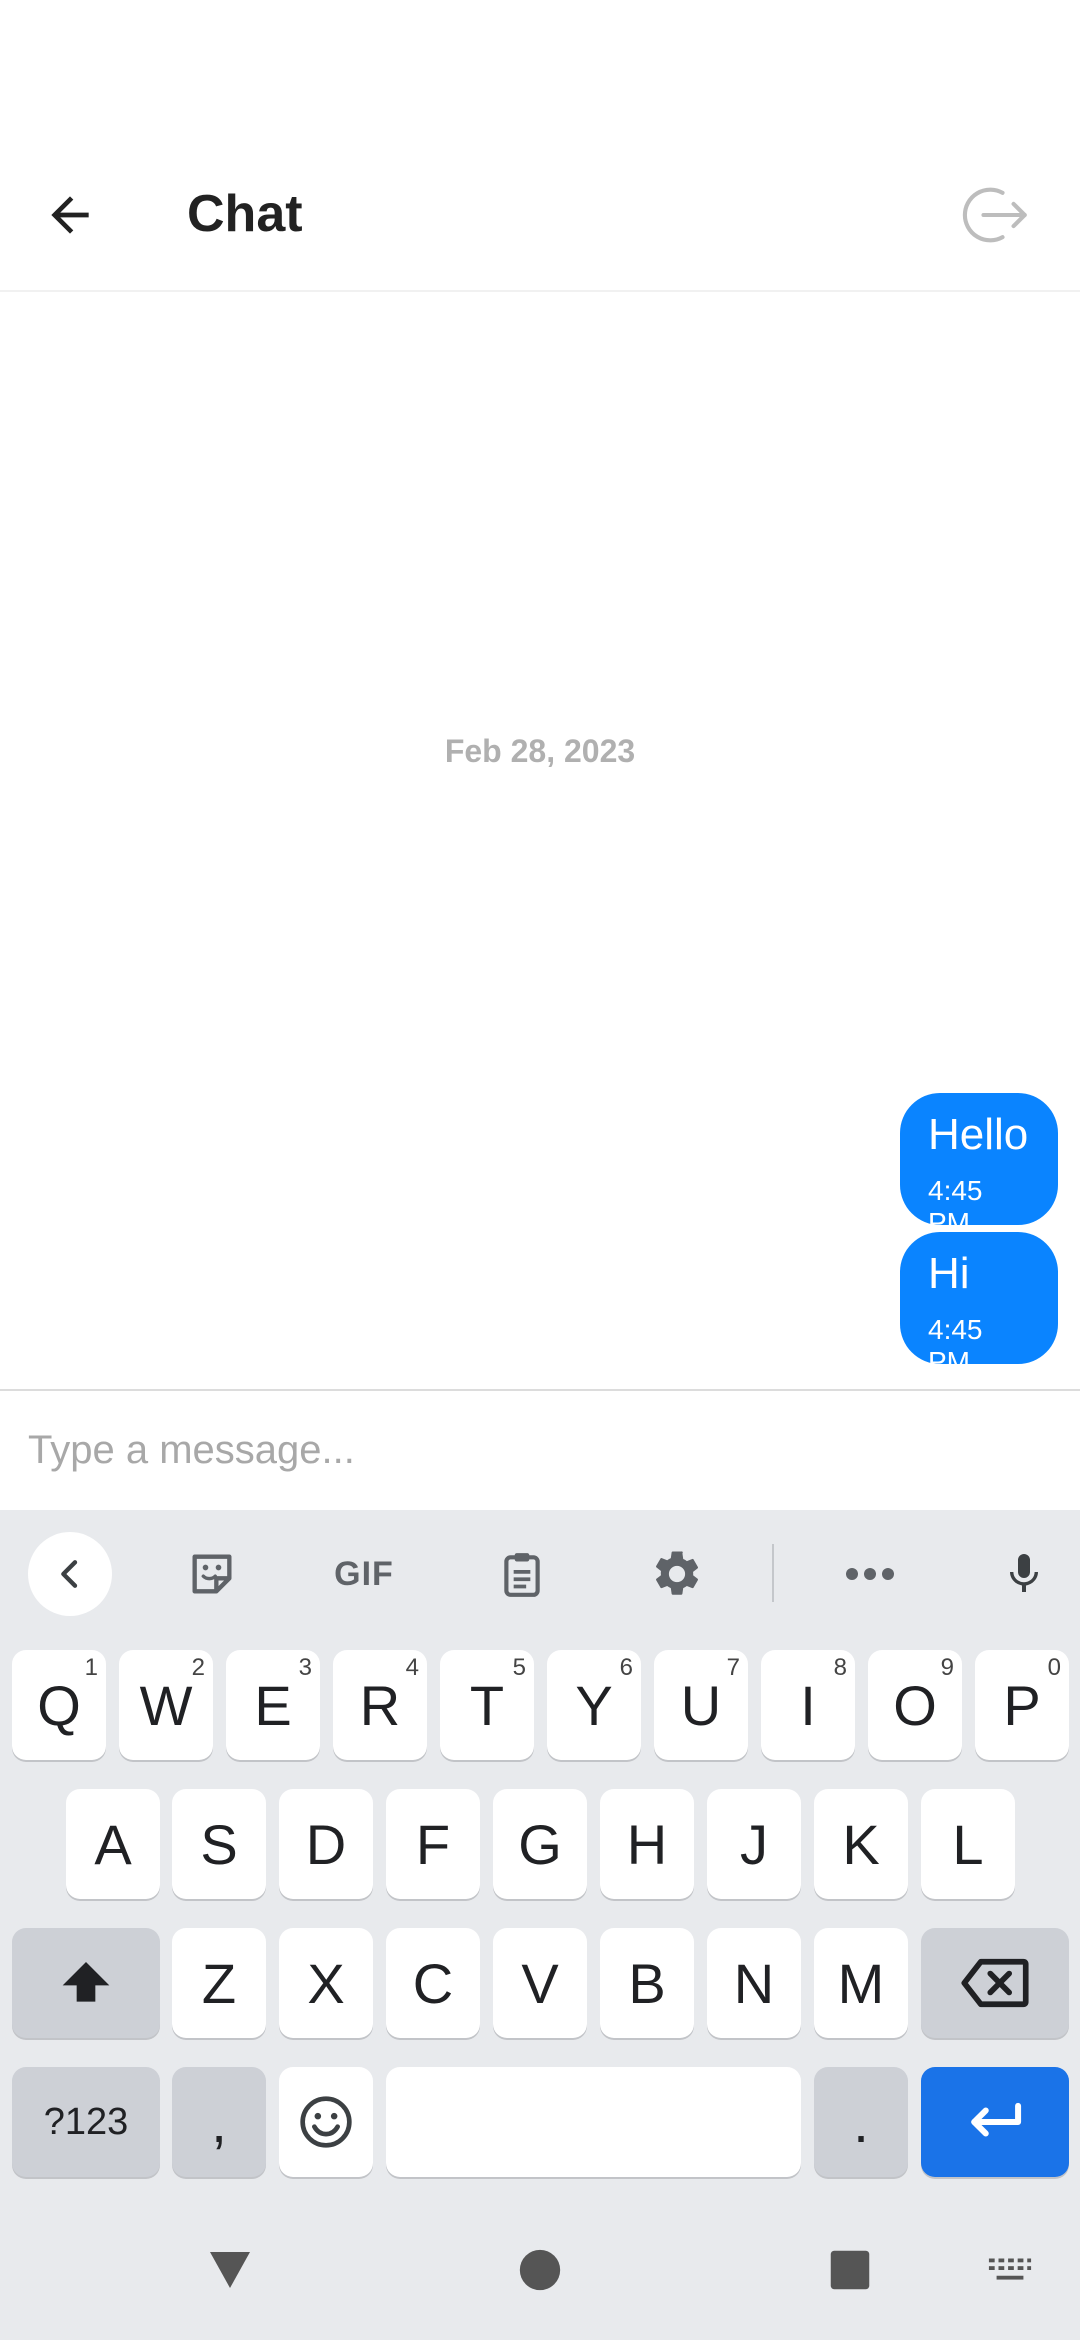 The height and width of the screenshot is (2340, 1080). Describe the element at coordinates (593, 2122) in the screenshot. I see `space-key` at that location.